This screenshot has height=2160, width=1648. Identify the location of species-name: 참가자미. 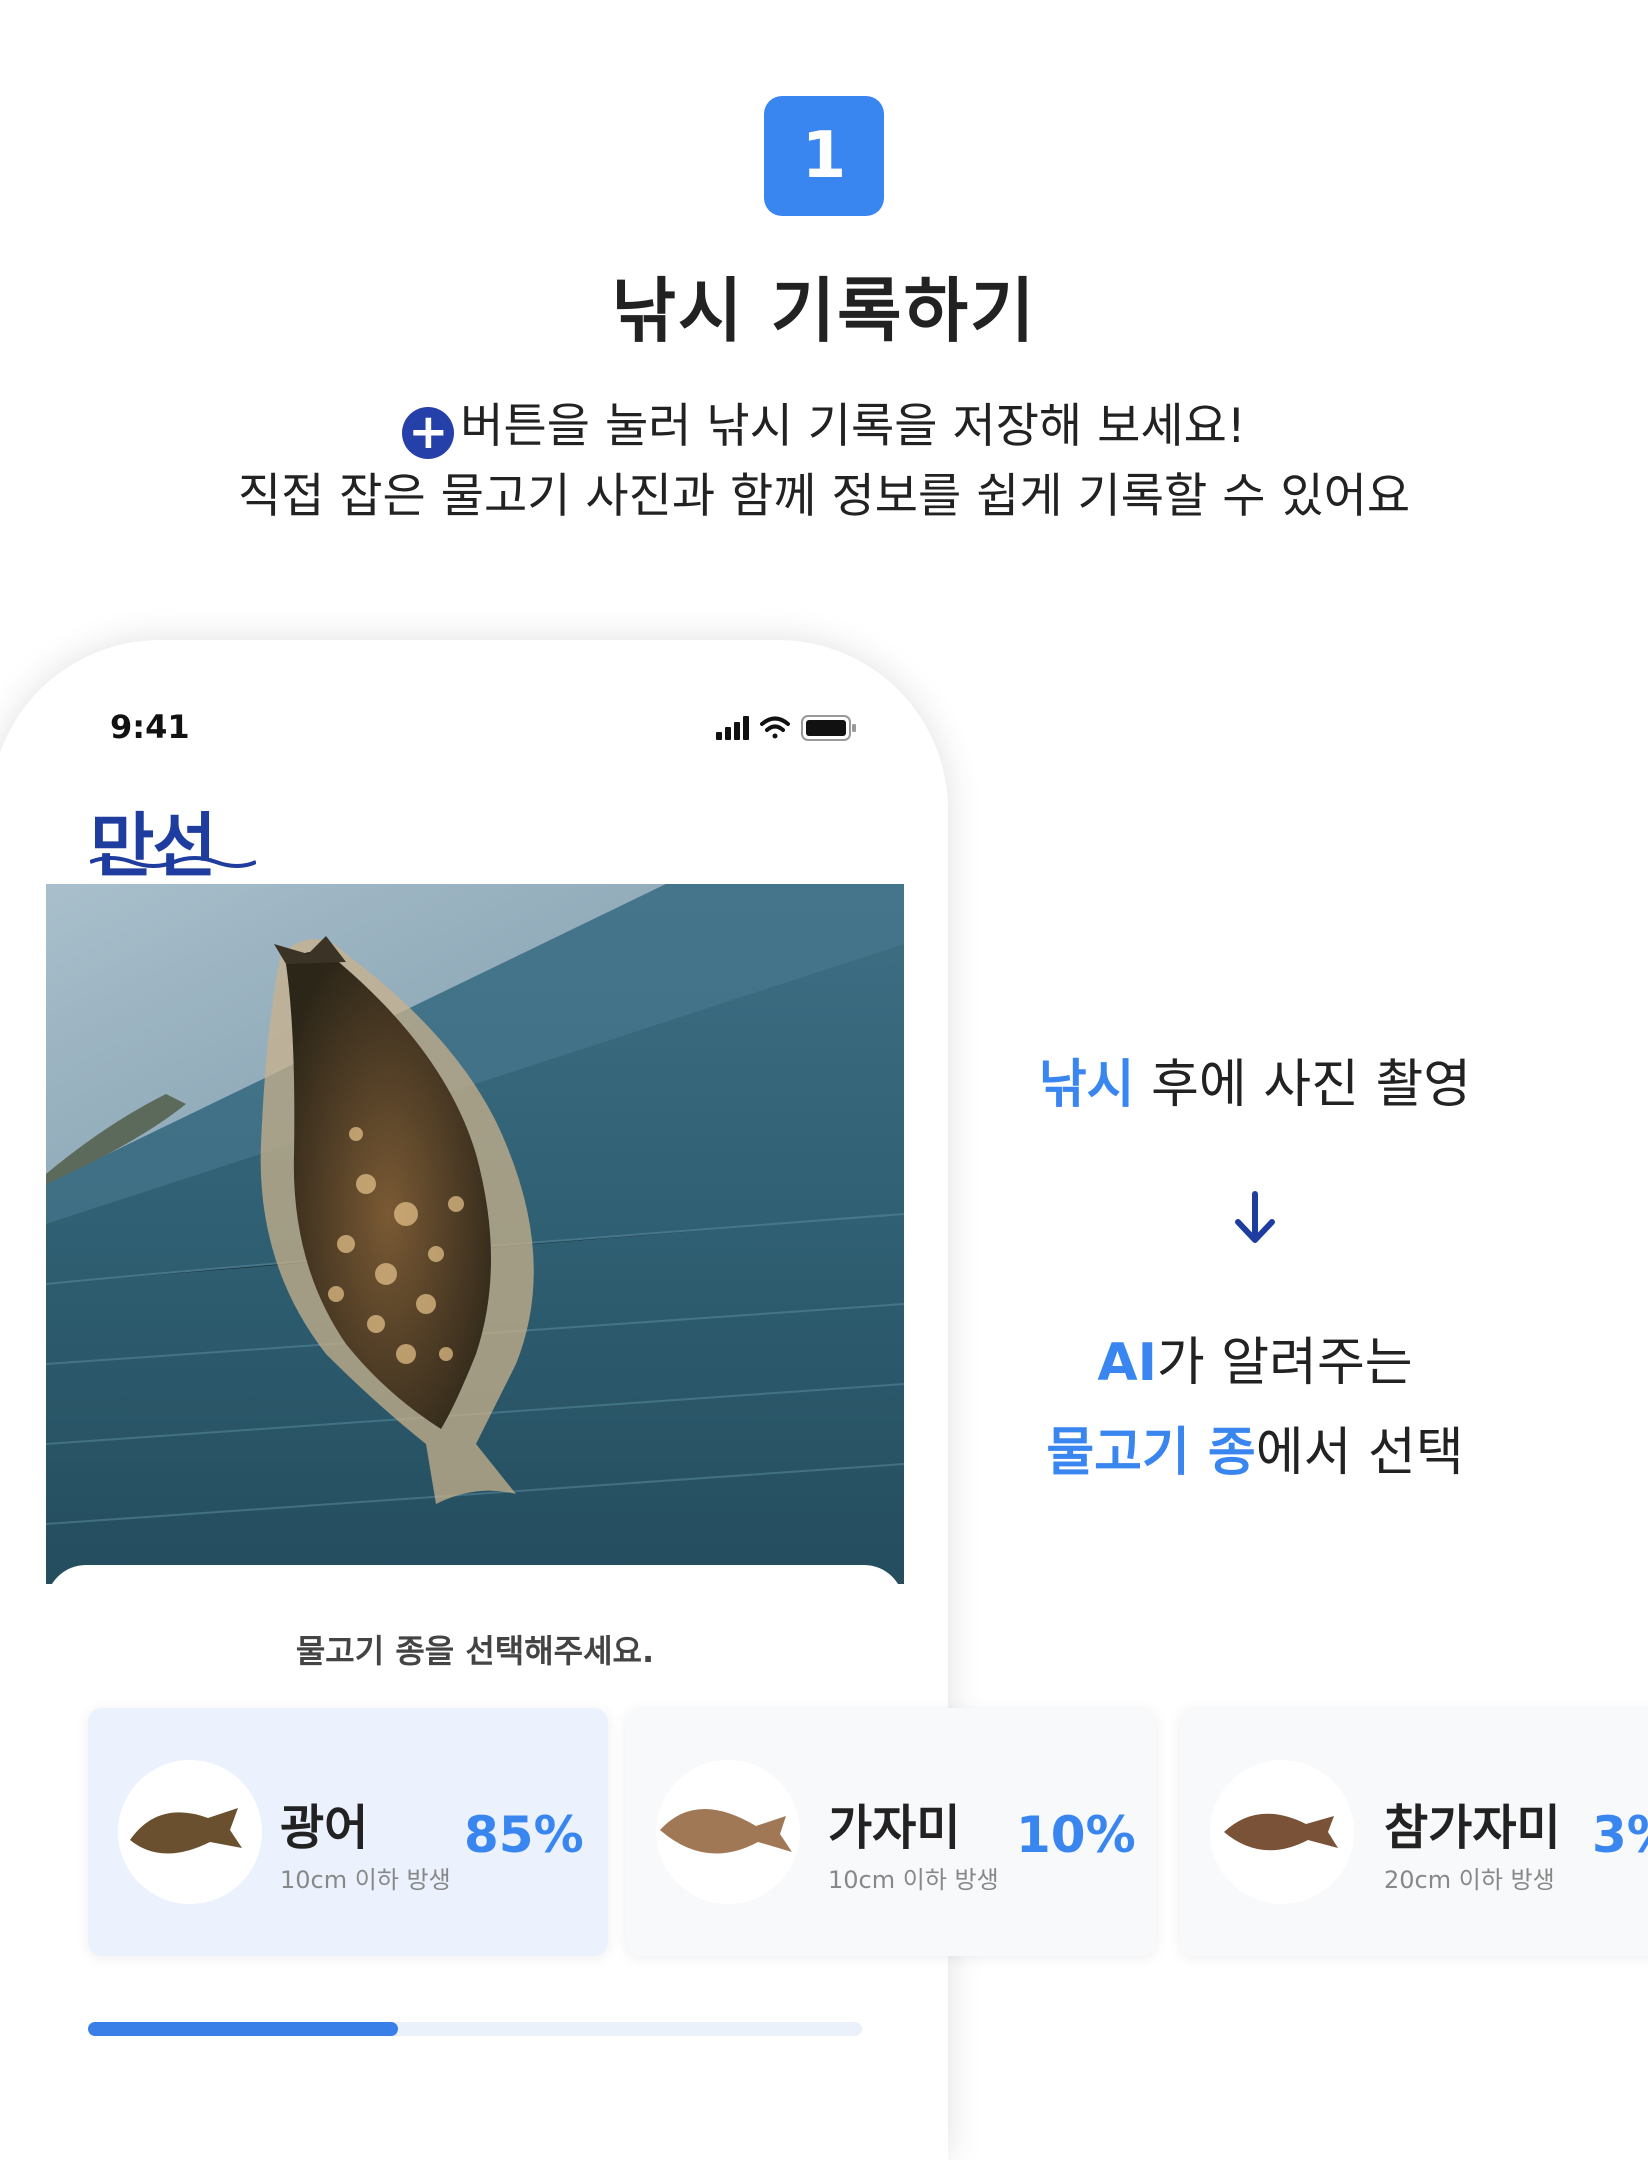
(1472, 1828).